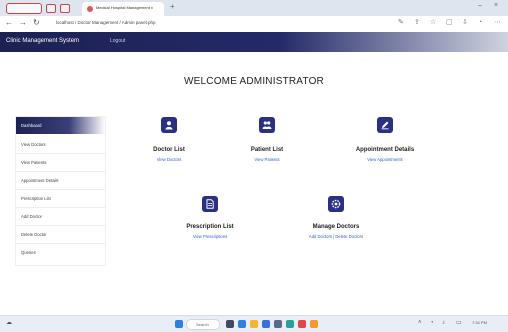  What do you see at coordinates (36, 23) in the screenshot?
I see `reload-button: ↻` at bounding box center [36, 23].